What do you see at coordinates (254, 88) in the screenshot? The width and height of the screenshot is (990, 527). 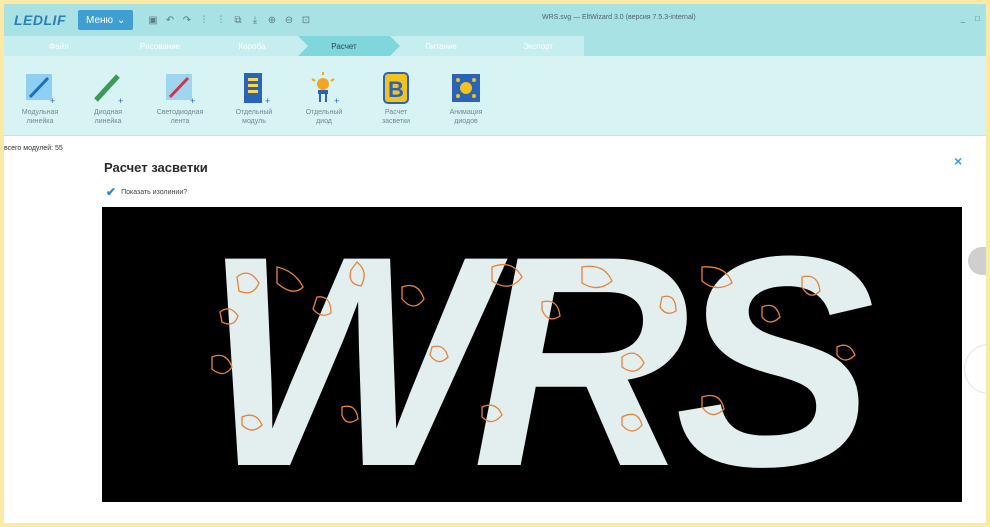 I see `single-module-icon: +` at bounding box center [254, 88].